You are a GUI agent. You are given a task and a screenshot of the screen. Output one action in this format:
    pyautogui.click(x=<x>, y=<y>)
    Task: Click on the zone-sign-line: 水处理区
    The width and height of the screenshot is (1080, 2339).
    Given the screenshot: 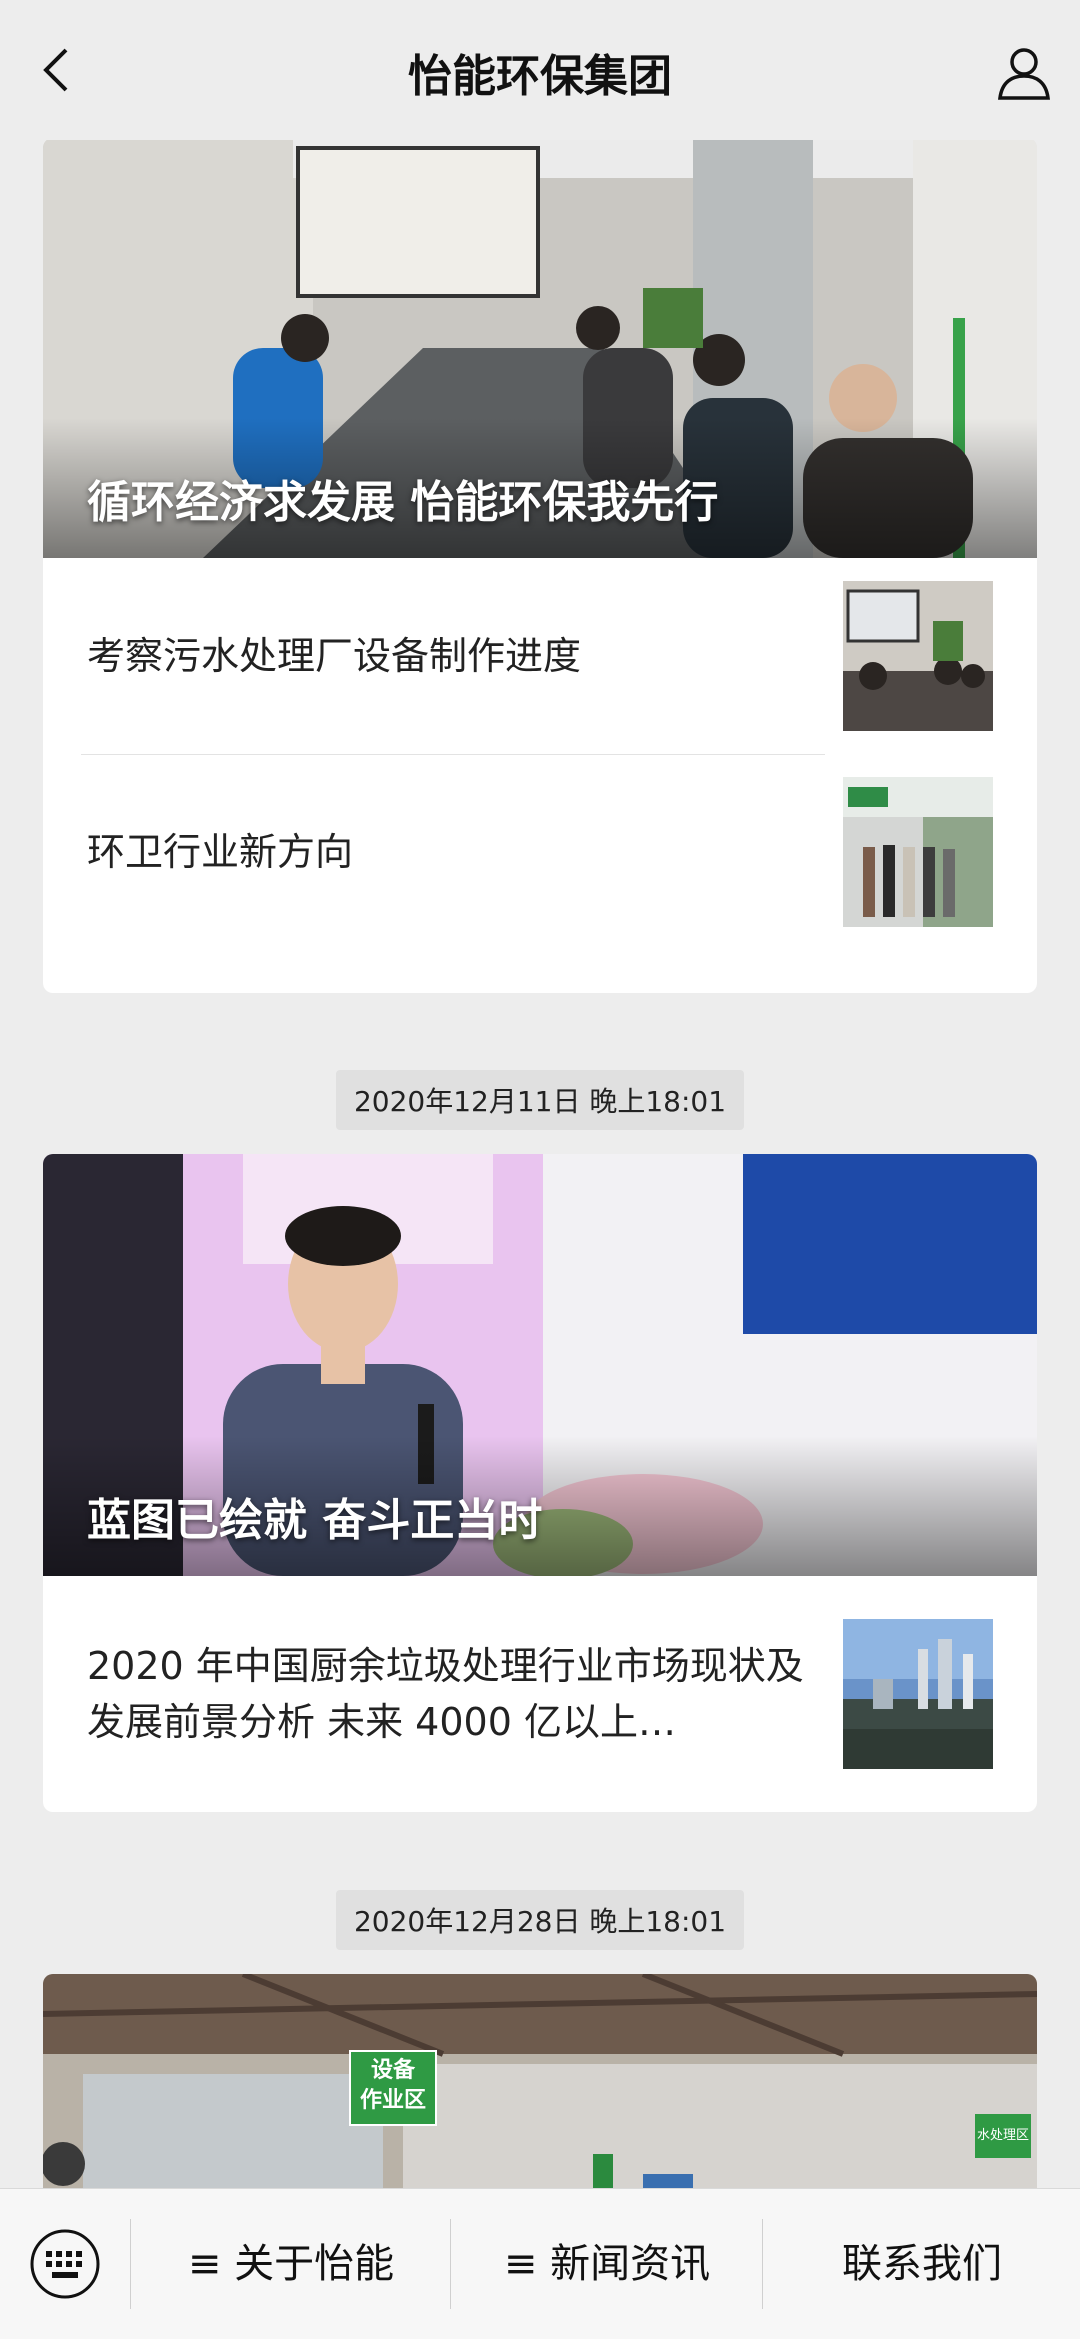 What is the action you would take?
    pyautogui.click(x=1002, y=2135)
    